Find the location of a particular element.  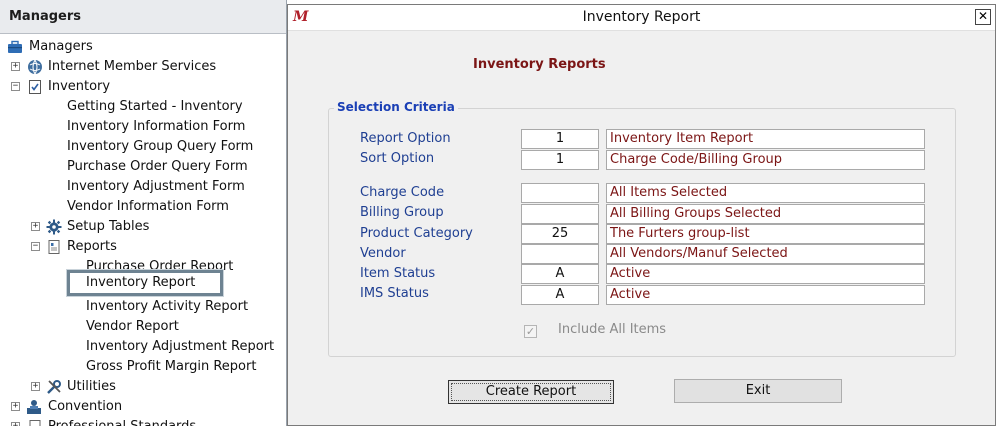

tree-item-inventory-group-query-form: Inventory Group Query Form is located at coordinates (160, 147).